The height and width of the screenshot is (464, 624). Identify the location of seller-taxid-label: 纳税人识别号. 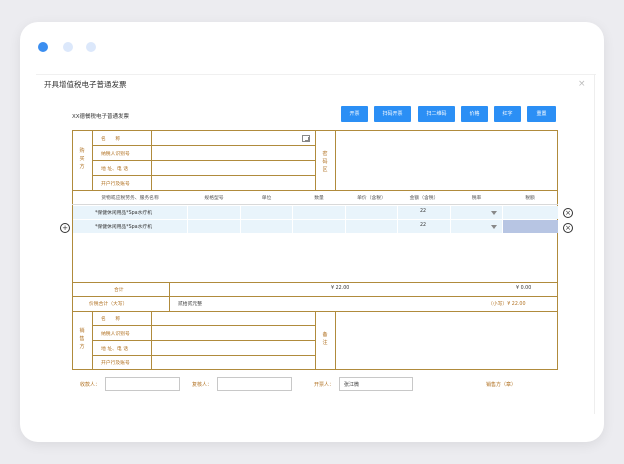
(115, 334).